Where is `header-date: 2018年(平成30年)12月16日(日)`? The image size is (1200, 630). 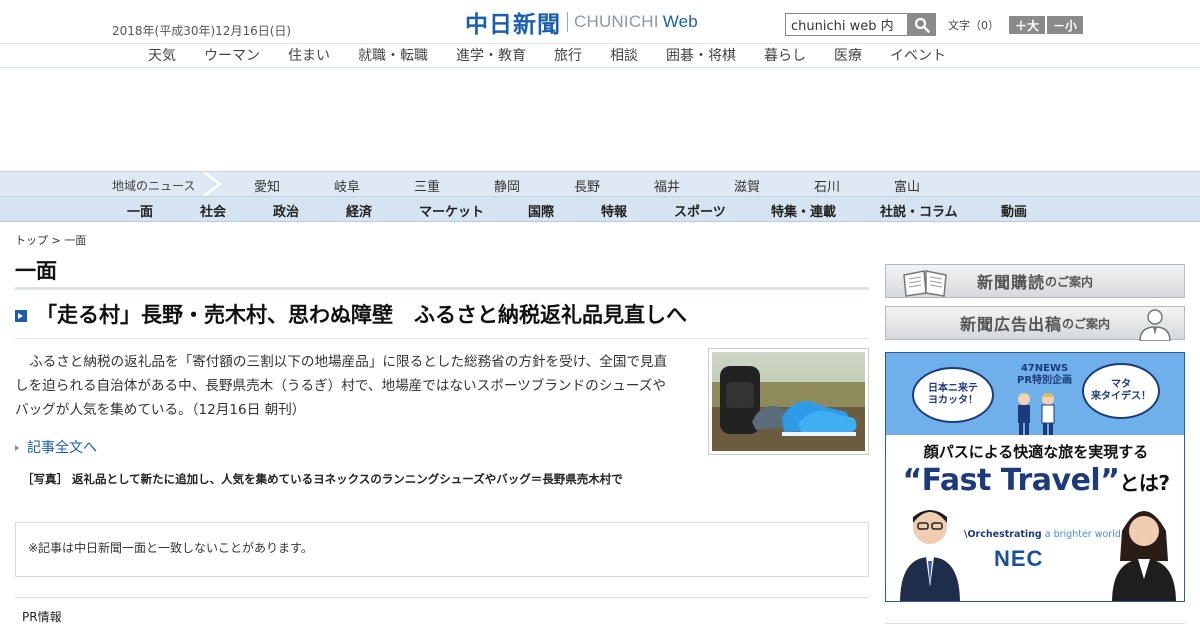 header-date: 2018年(平成30年)12月16日(日) is located at coordinates (202, 31).